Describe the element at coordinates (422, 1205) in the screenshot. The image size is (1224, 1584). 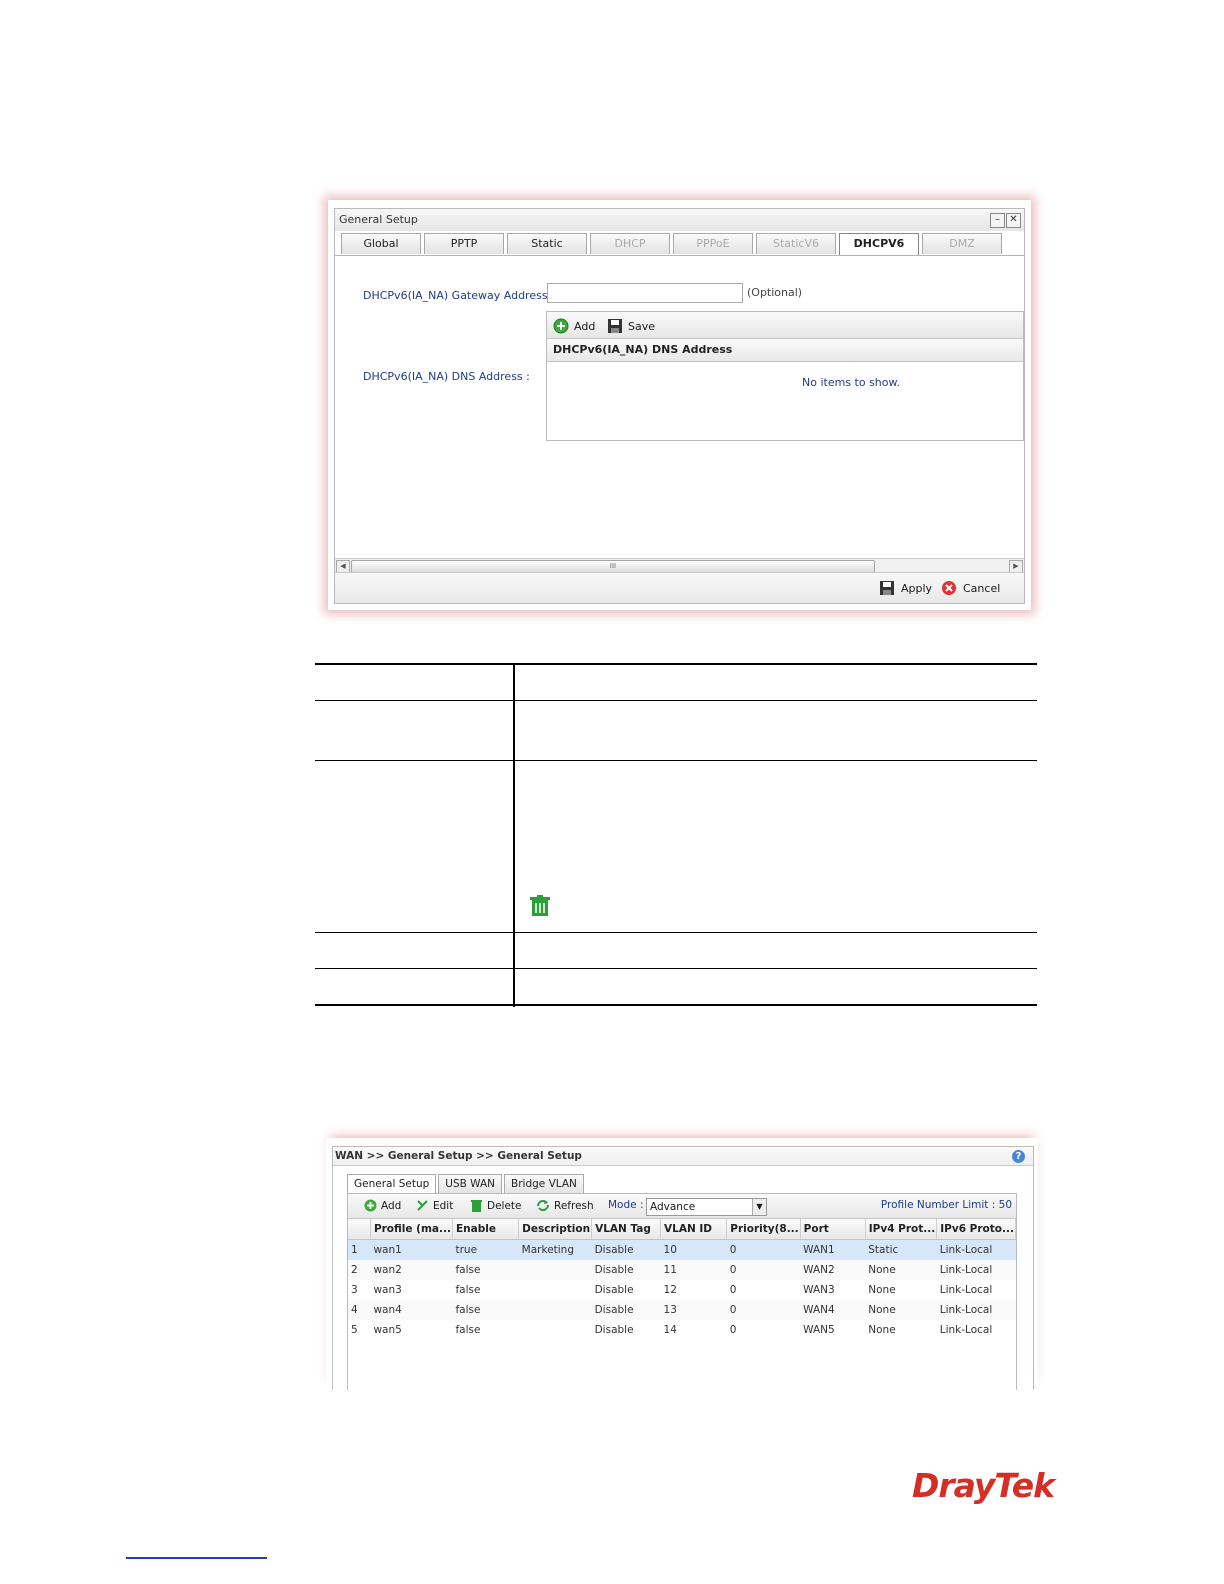
I see `edit-icon` at that location.